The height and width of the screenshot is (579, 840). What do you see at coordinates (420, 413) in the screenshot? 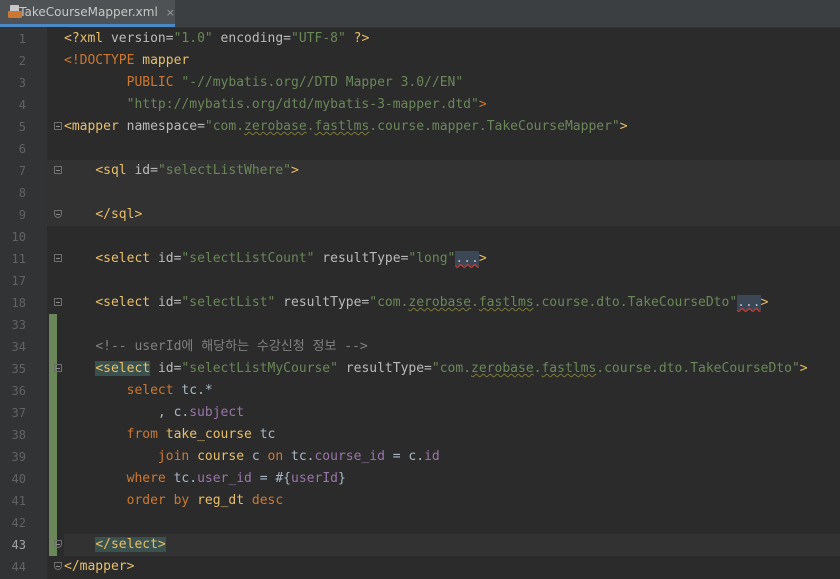
I see `code-line: 37 , c.subject` at bounding box center [420, 413].